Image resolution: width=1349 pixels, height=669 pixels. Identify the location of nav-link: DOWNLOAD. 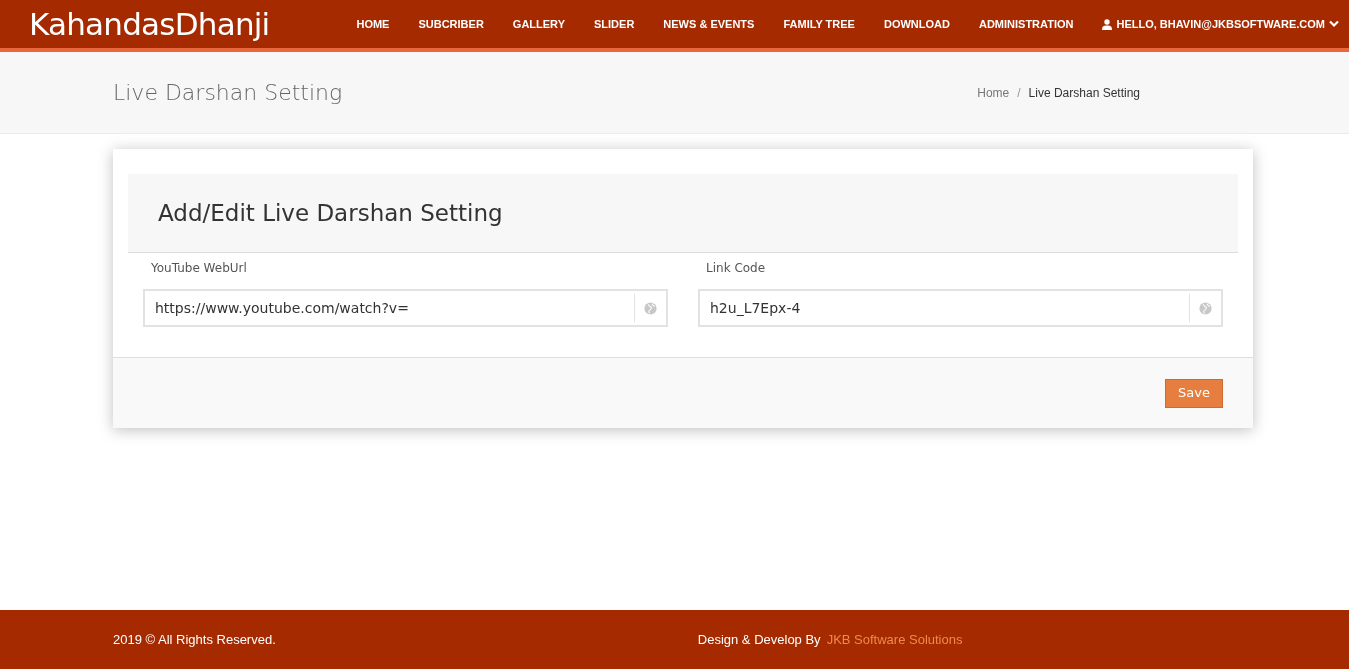
(916, 24).